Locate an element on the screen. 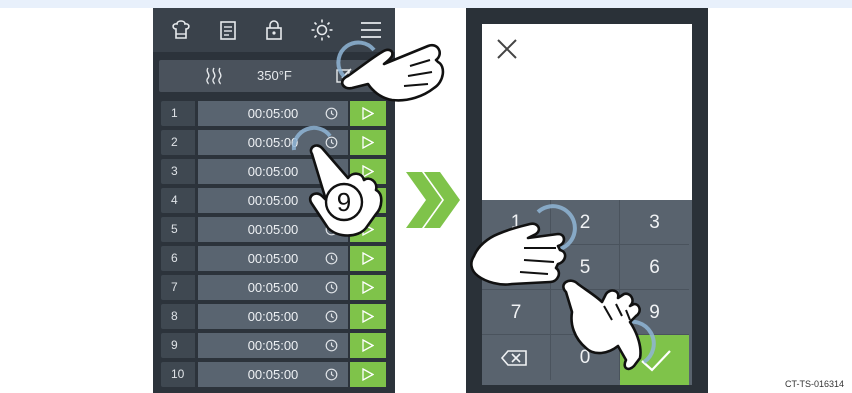  row-number: 7 is located at coordinates (178, 287).